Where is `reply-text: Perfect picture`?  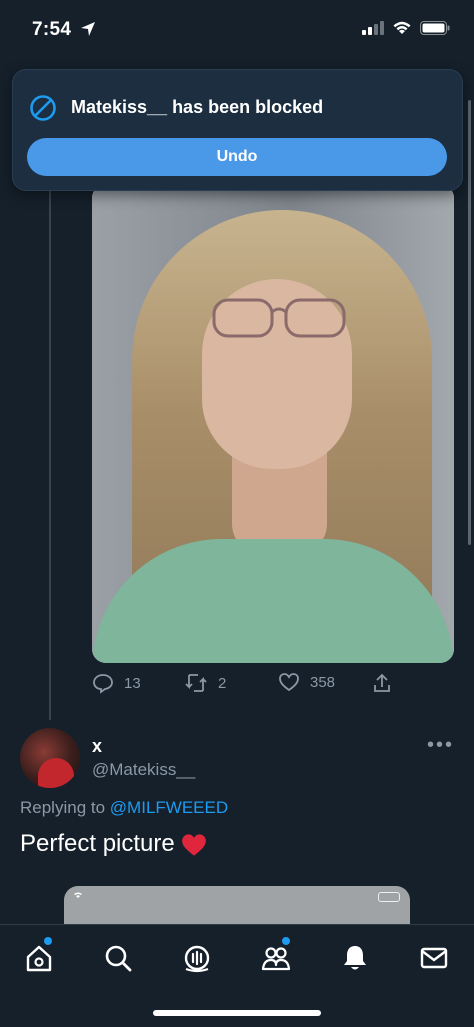
reply-text: Perfect picture is located at coordinates (113, 844).